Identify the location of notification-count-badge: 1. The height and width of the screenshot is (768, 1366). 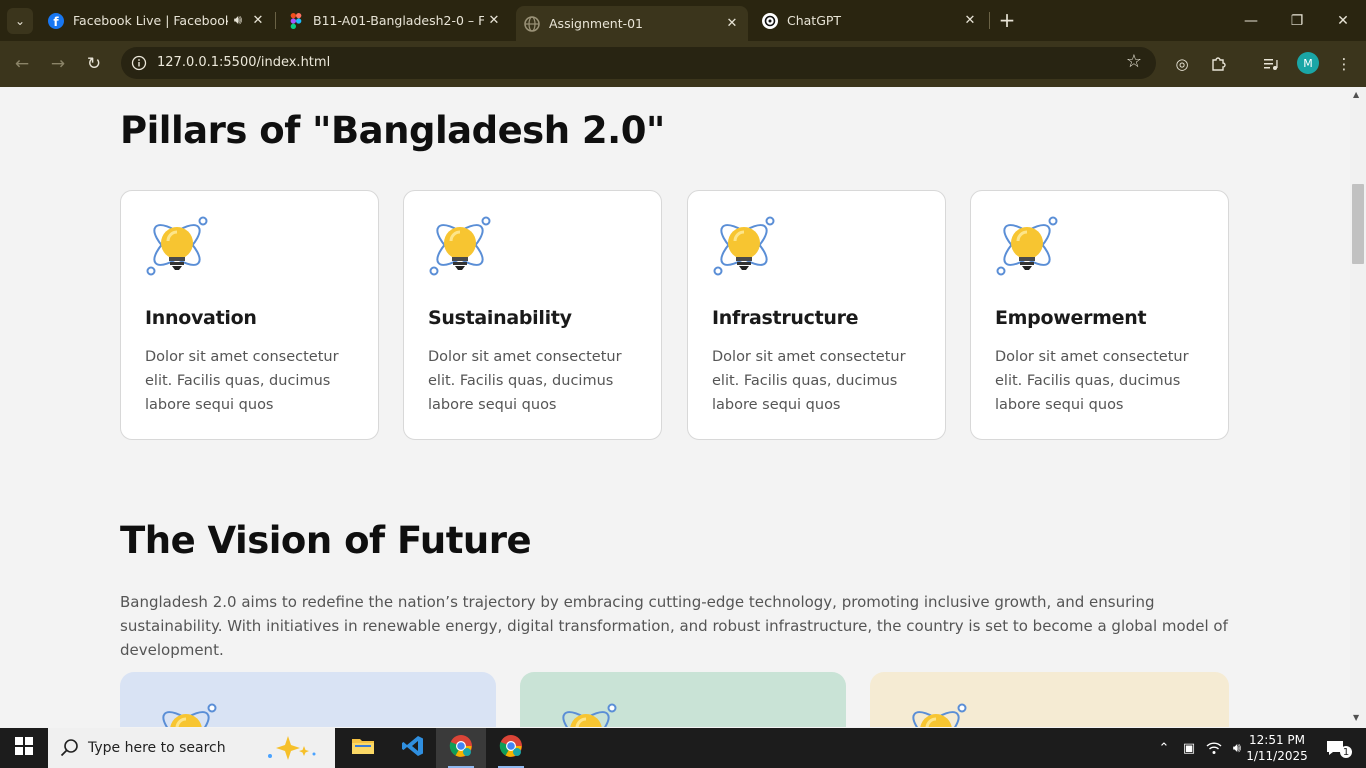
(1346, 752).